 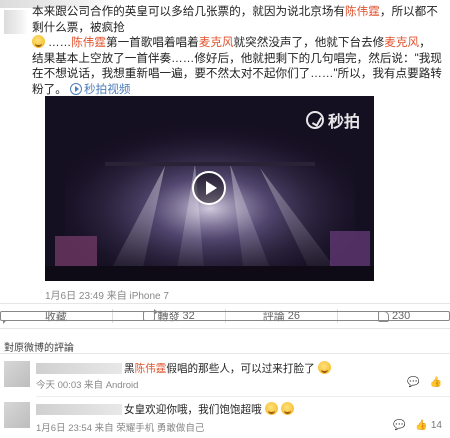 What do you see at coordinates (107, 89) in the screenshot?
I see `video-link-label: 秒拍视频` at bounding box center [107, 89].